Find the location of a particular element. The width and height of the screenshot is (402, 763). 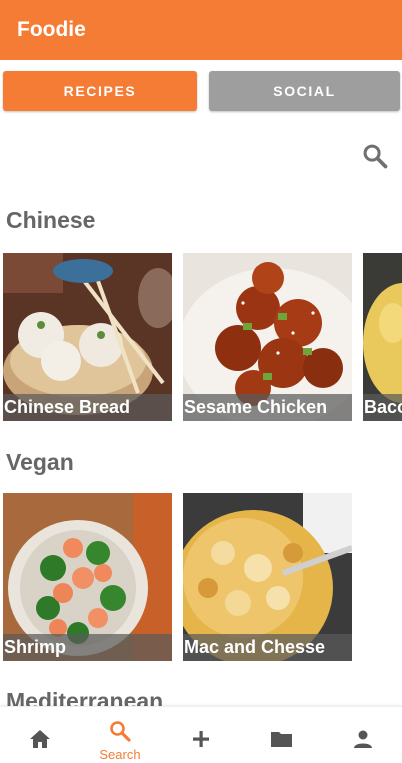

nav-home is located at coordinates (40, 735).